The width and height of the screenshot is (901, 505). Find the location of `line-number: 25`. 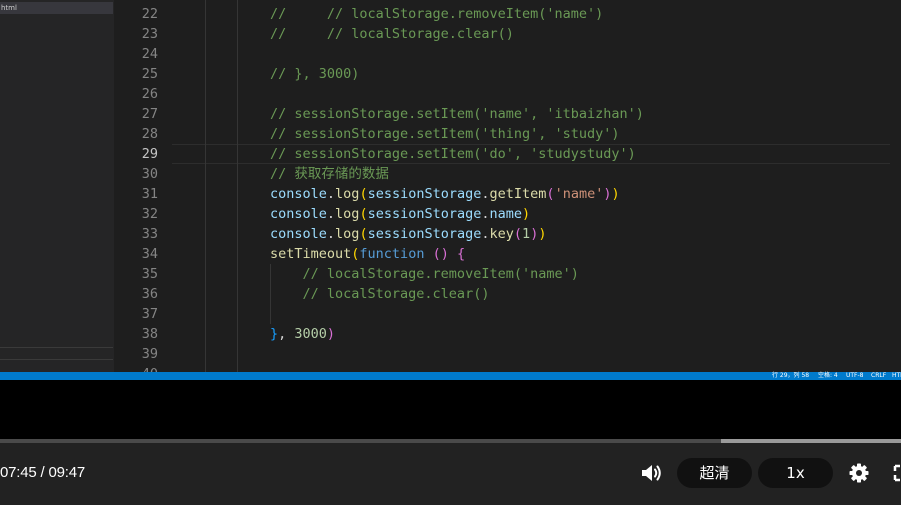

line-number: 25 is located at coordinates (149, 74).